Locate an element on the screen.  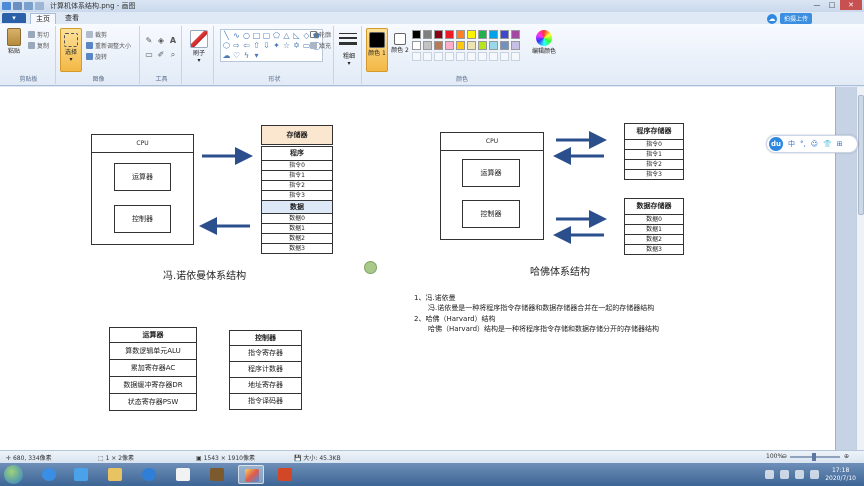
edit-colors-button: 编辑颜色 is located at coordinates (544, 42).